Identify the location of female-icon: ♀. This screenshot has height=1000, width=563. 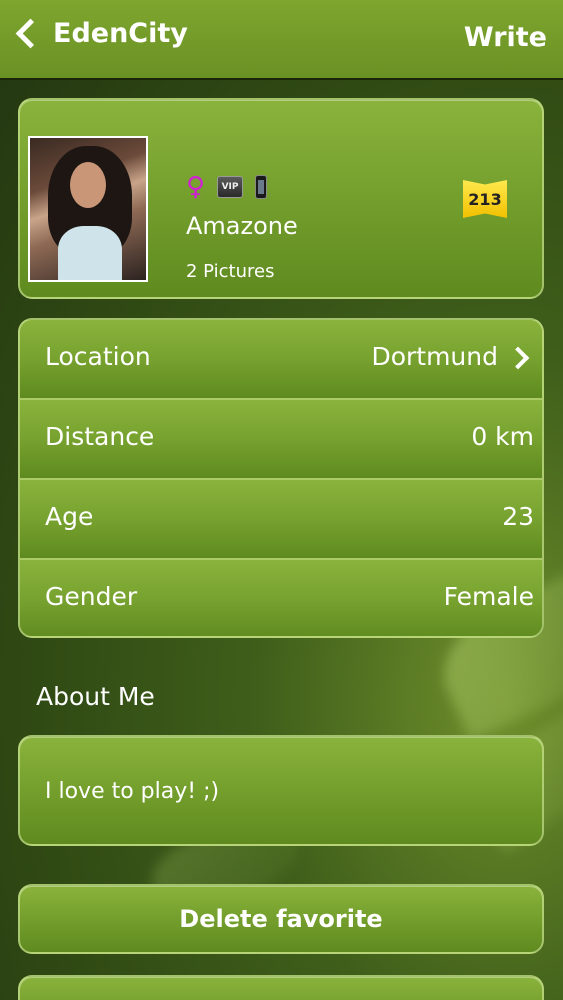
(196, 187).